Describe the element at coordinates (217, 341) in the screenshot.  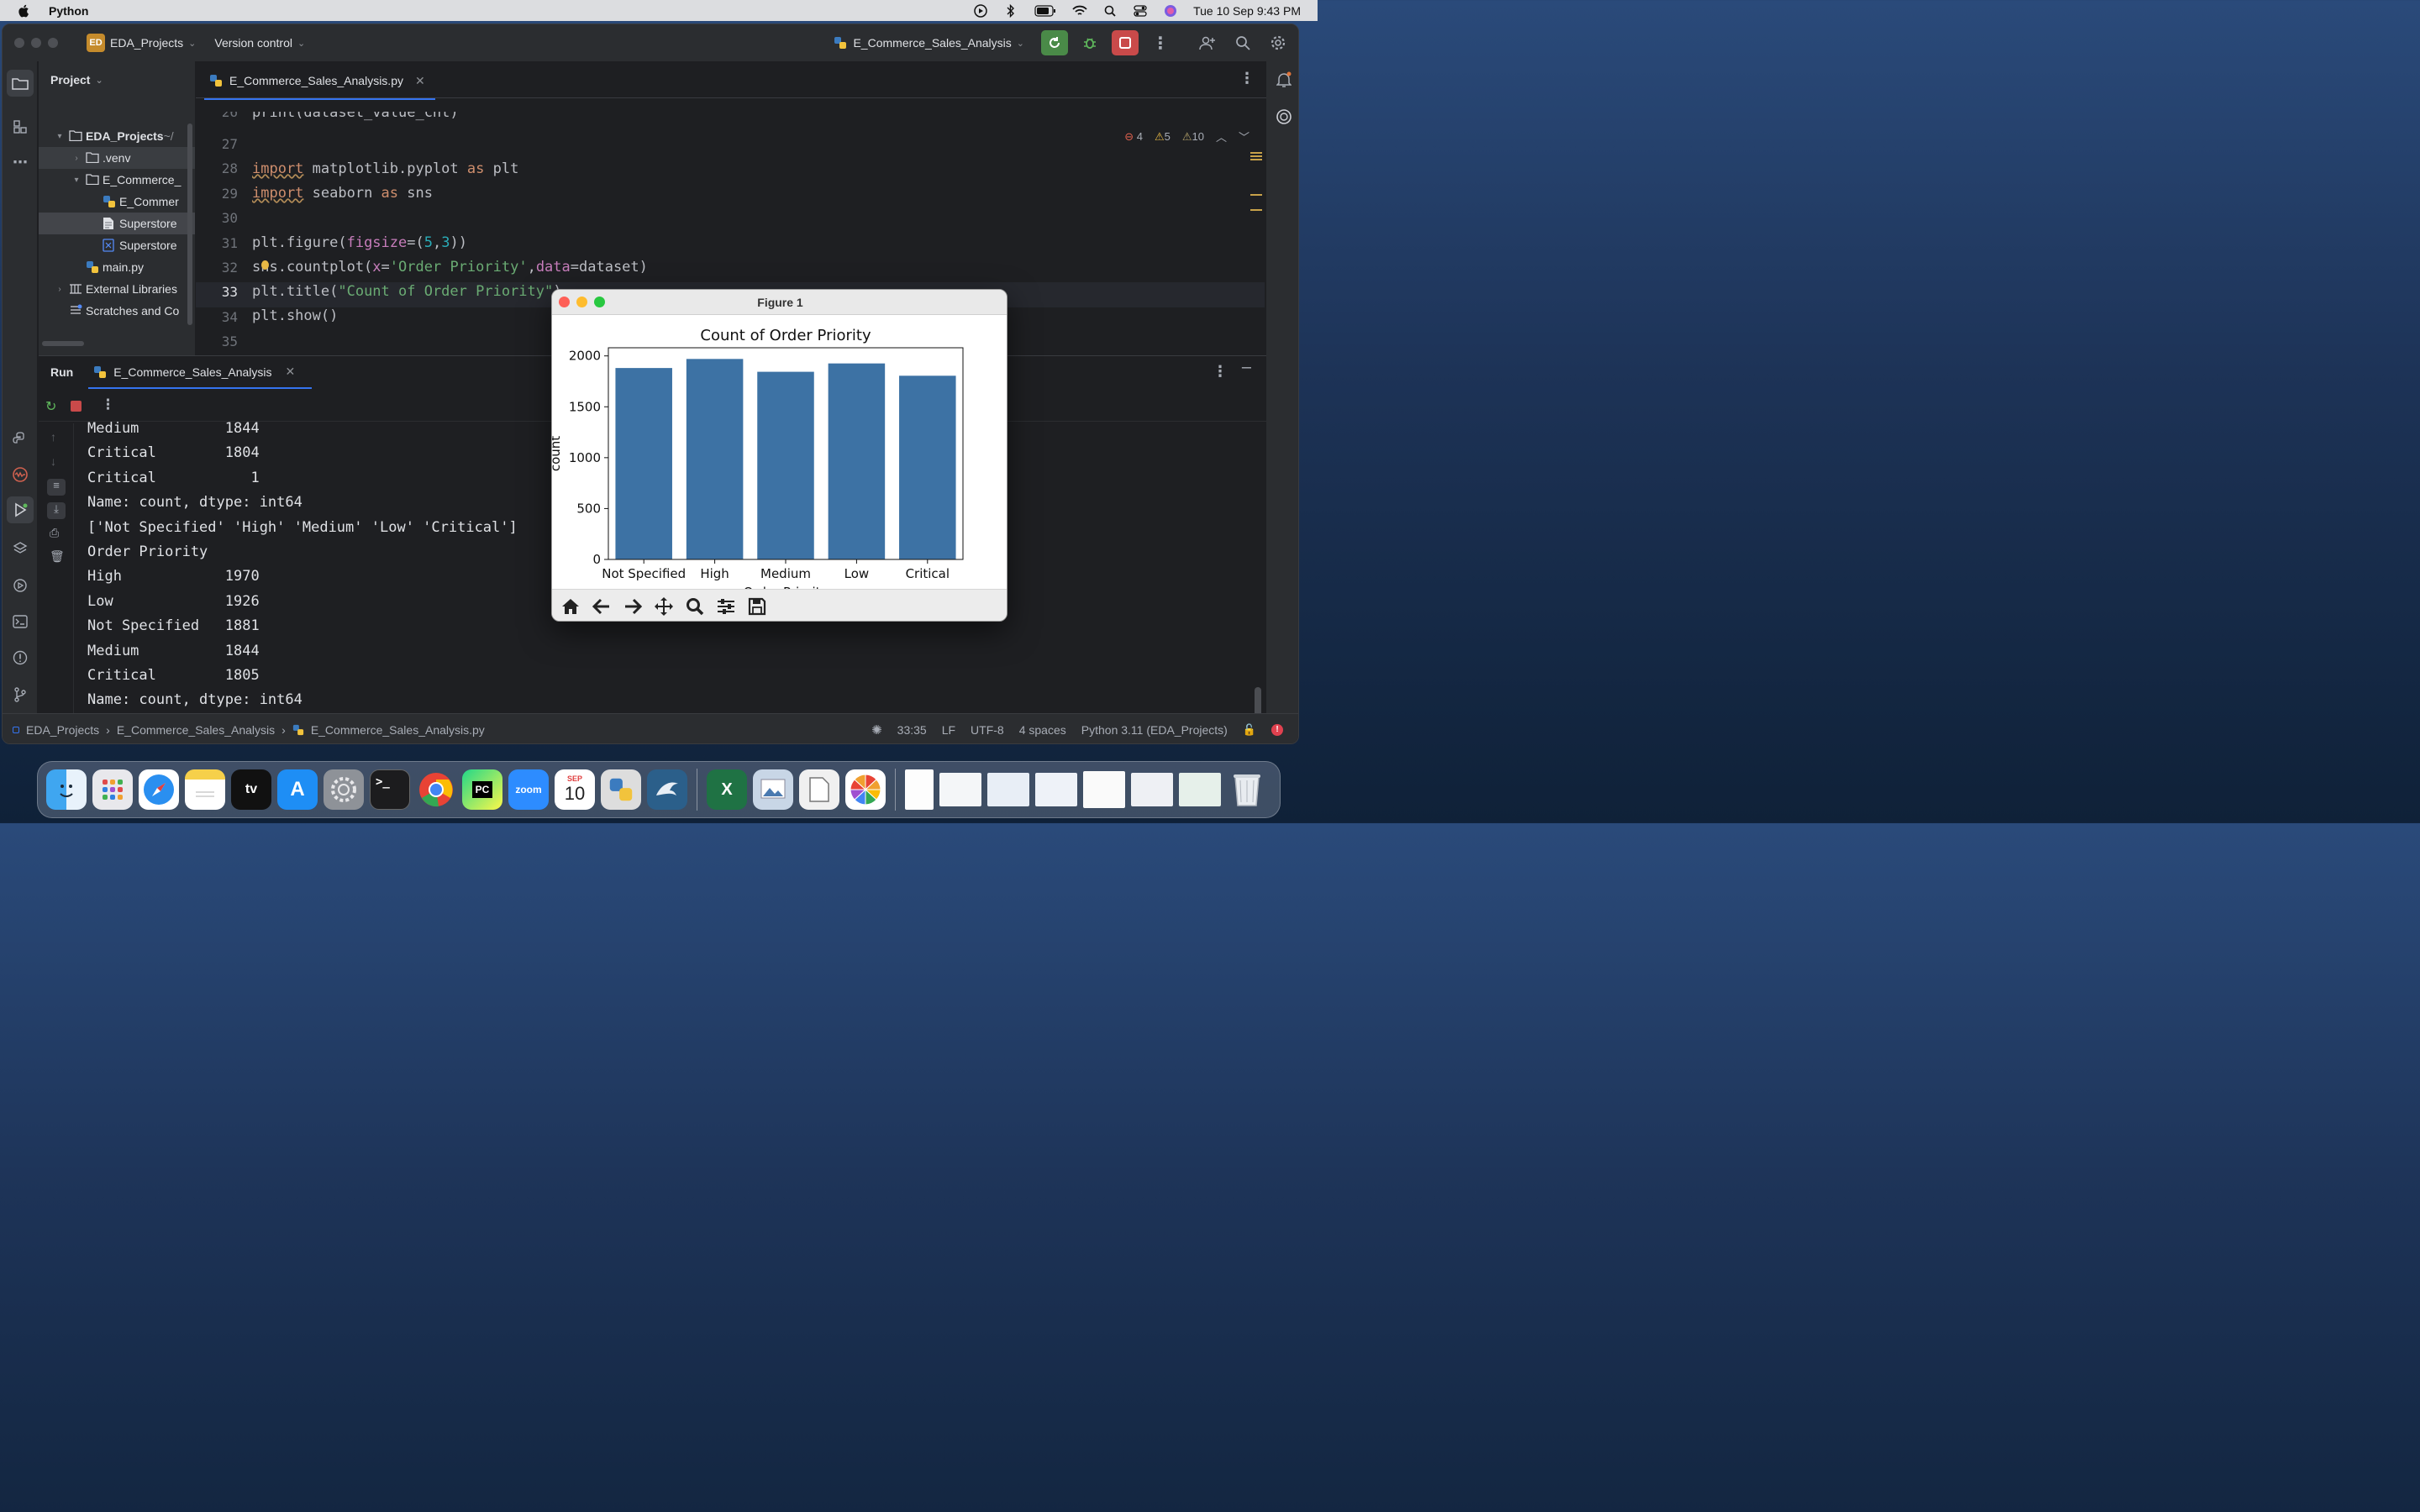
I see `line-number: 35` at that location.